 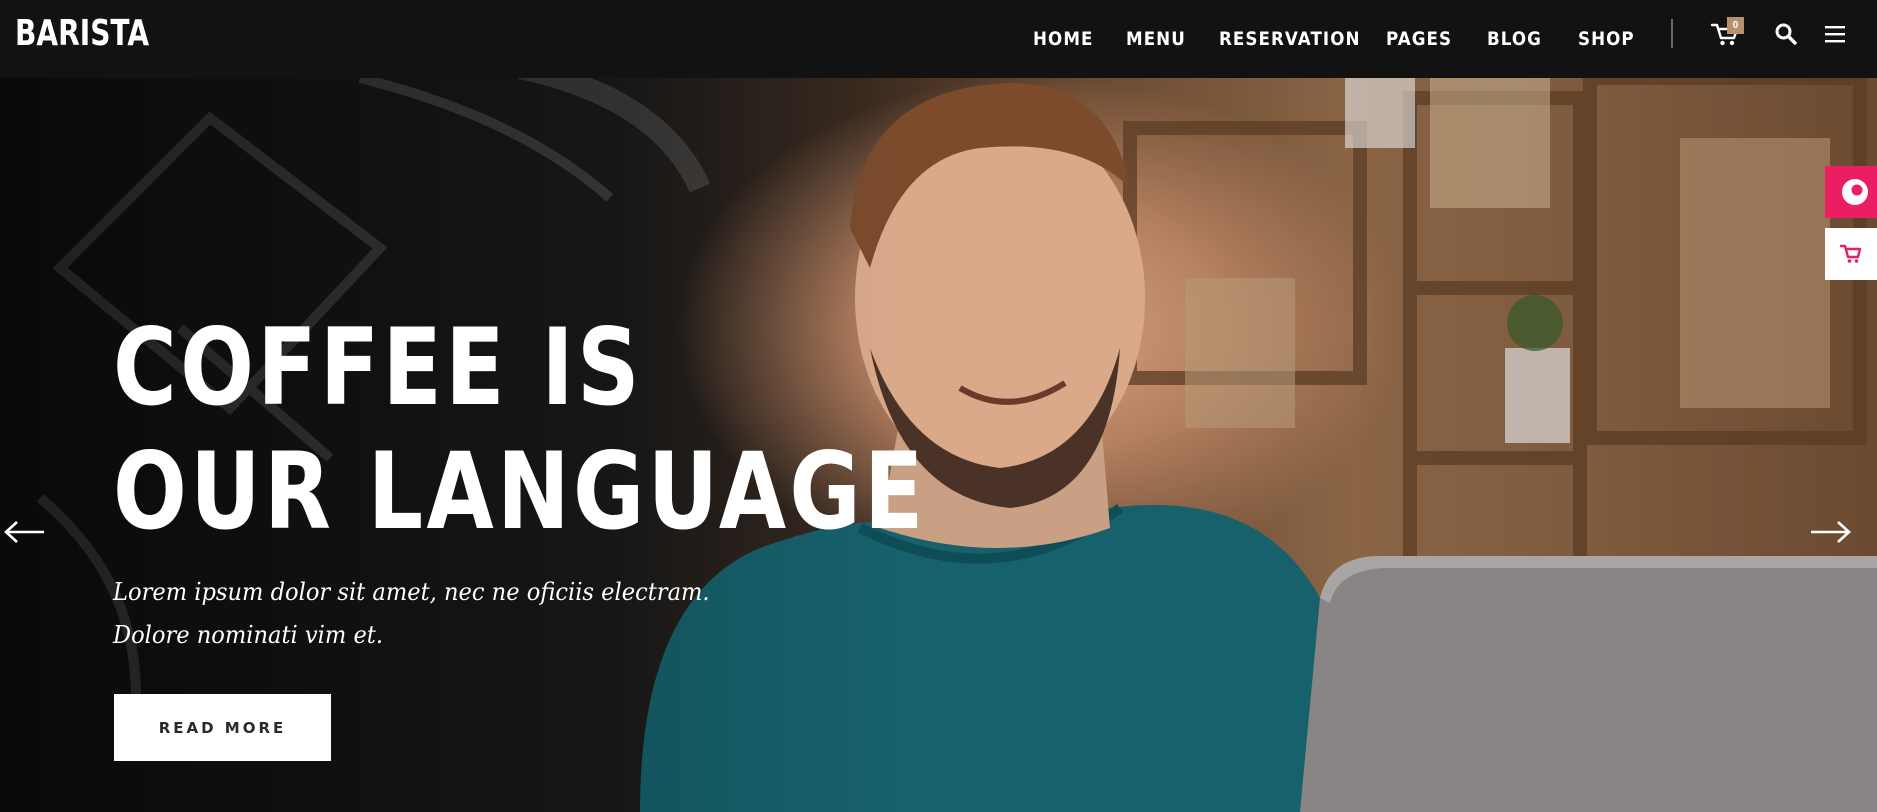 What do you see at coordinates (1290, 39) in the screenshot?
I see `nav-reservation: RESERVATION` at bounding box center [1290, 39].